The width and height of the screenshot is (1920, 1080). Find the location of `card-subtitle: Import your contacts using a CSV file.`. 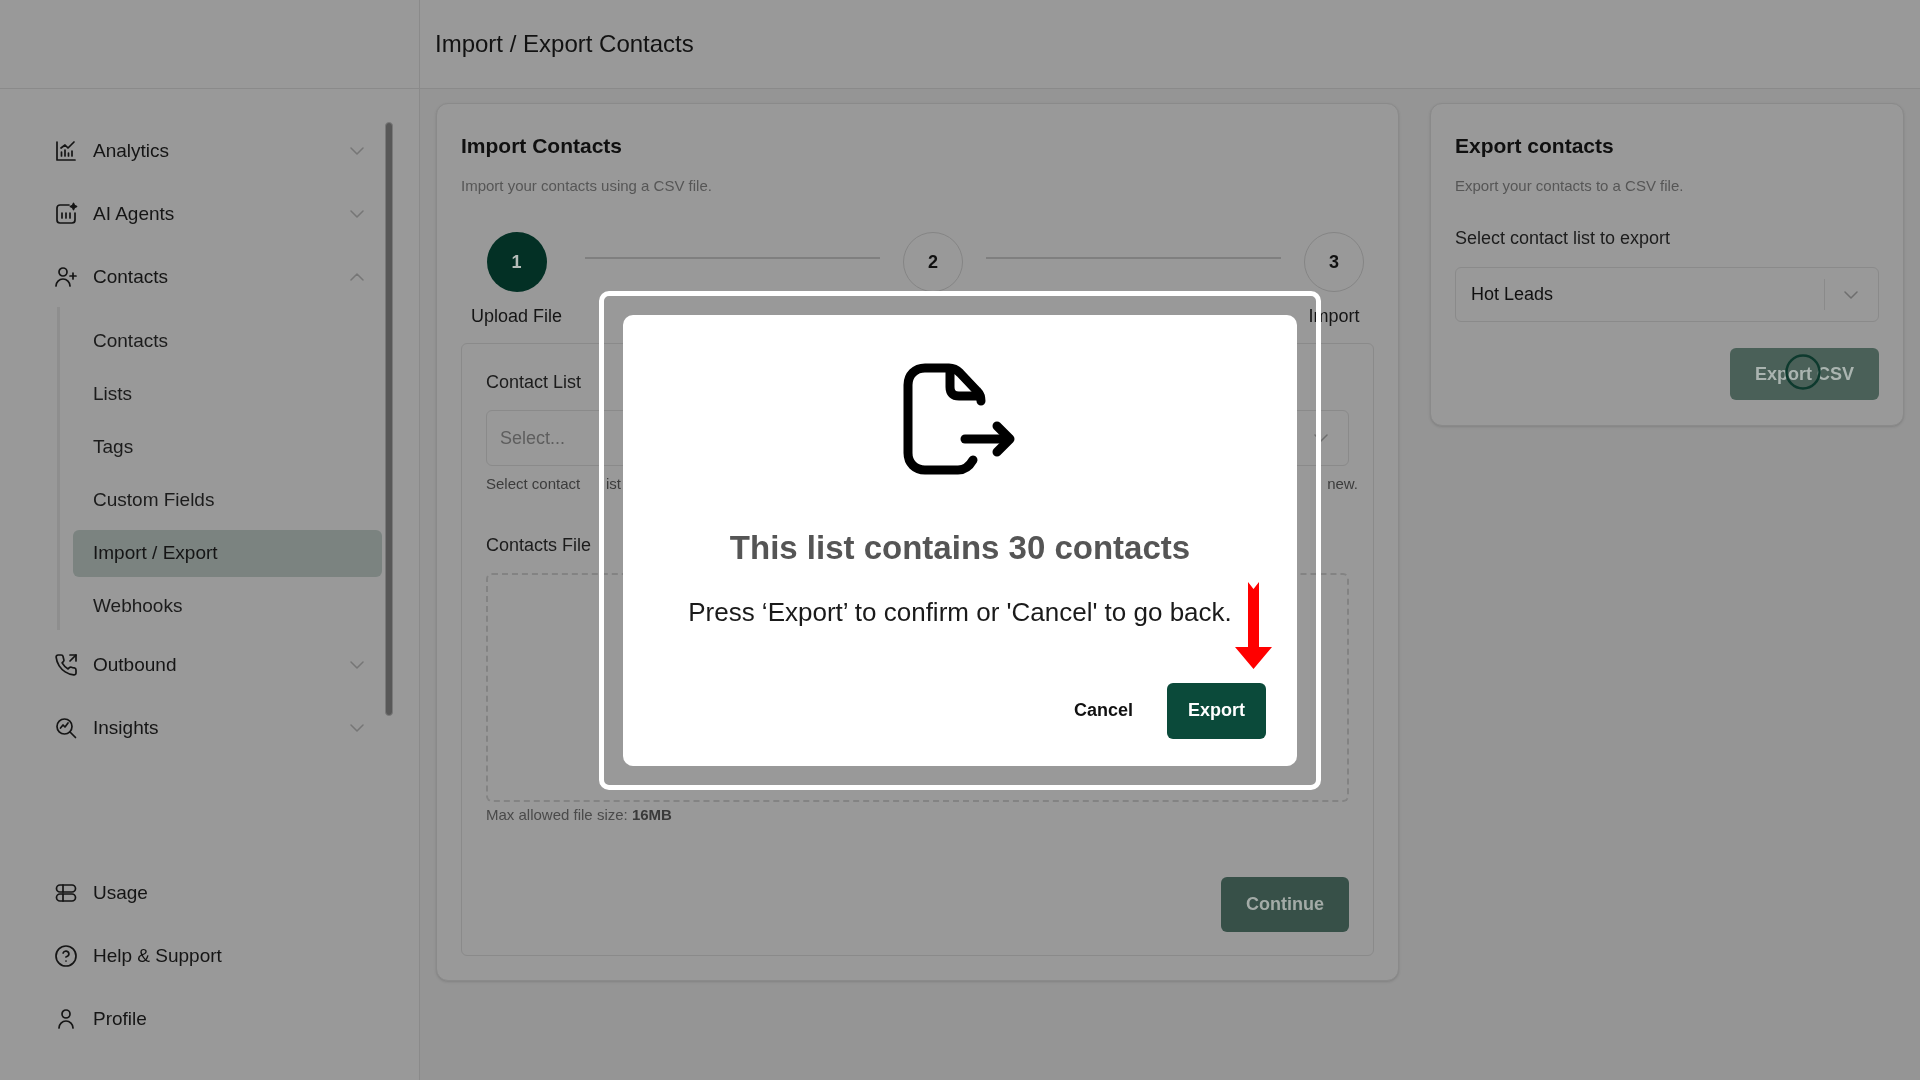

card-subtitle: Import your contacts using a CSV file. is located at coordinates (586, 186).